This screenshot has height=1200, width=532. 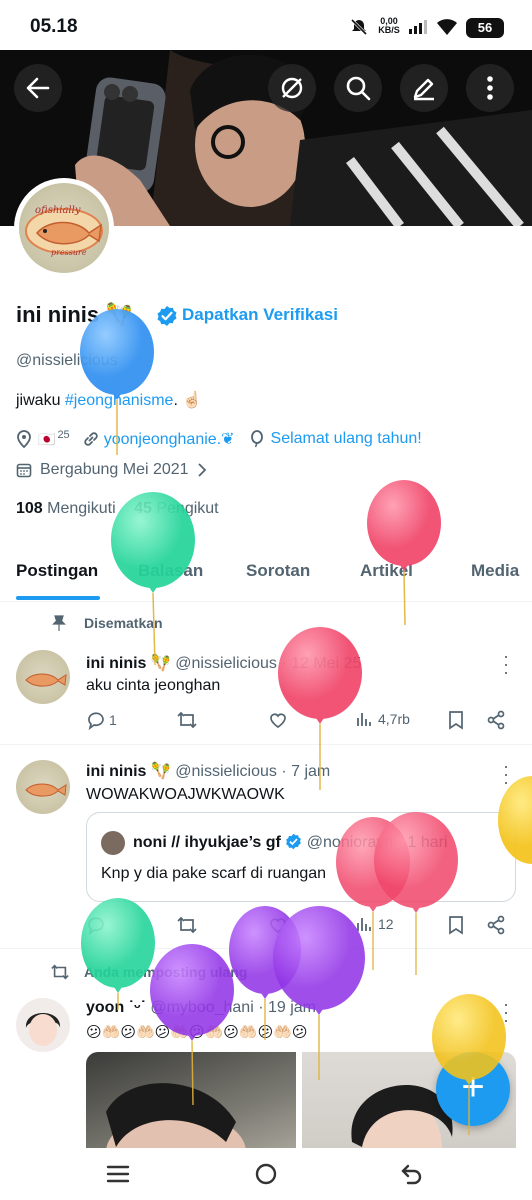 What do you see at coordinates (359, 27) in the screenshot?
I see `mute-bell-icon` at bounding box center [359, 27].